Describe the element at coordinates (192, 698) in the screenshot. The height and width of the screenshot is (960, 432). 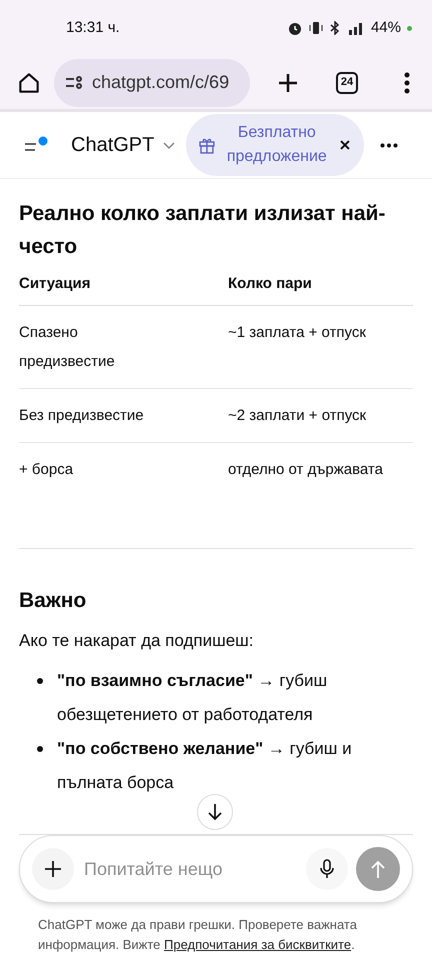
I see `bullet-text: "по взаимно съгласие" → губиш обезщетението от работодателя` at that location.